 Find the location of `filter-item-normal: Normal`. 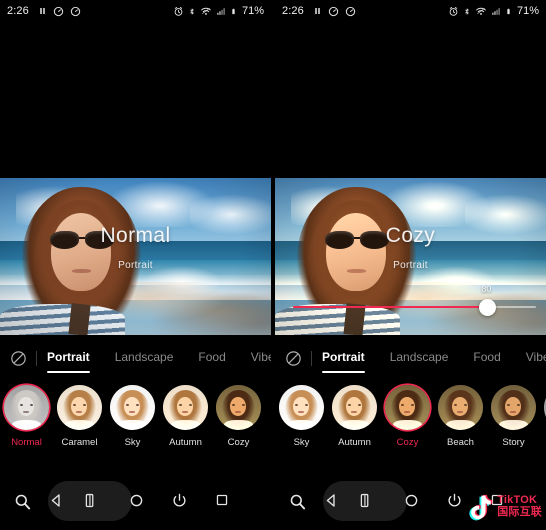

filter-item-normal: Normal is located at coordinates (26, 416).